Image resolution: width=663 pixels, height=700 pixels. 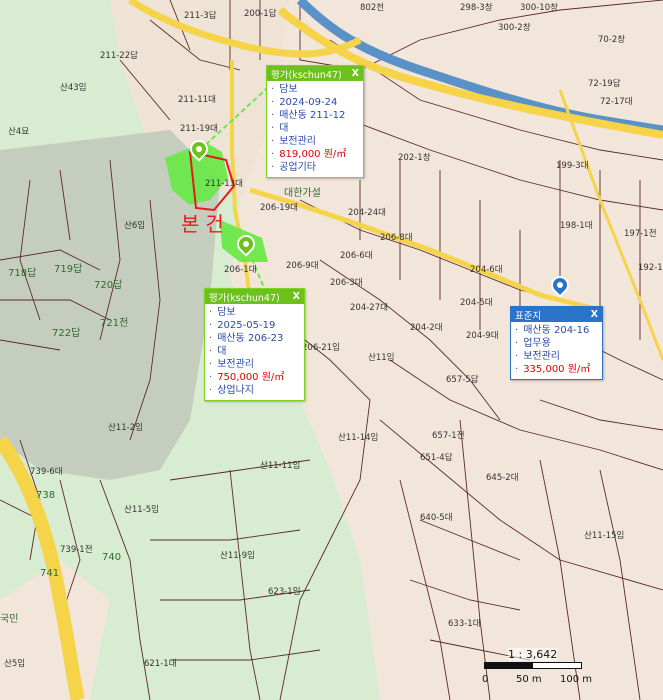 I want to click on parcel-label: 206-19대, so click(x=279, y=208).